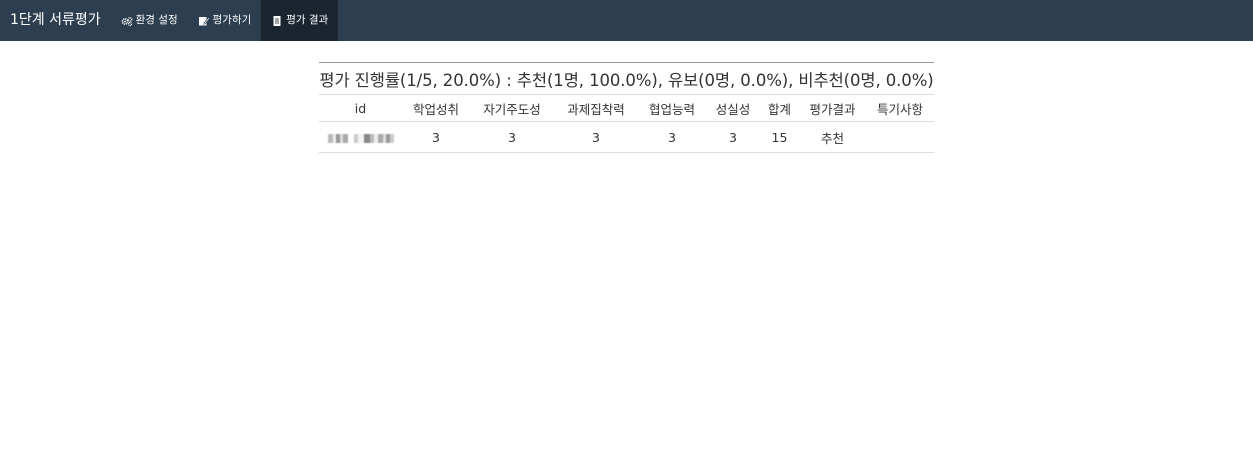 The height and width of the screenshot is (457, 1253). I want to click on table-row: 3 3 3 3 3 15 추천, so click(626, 137).